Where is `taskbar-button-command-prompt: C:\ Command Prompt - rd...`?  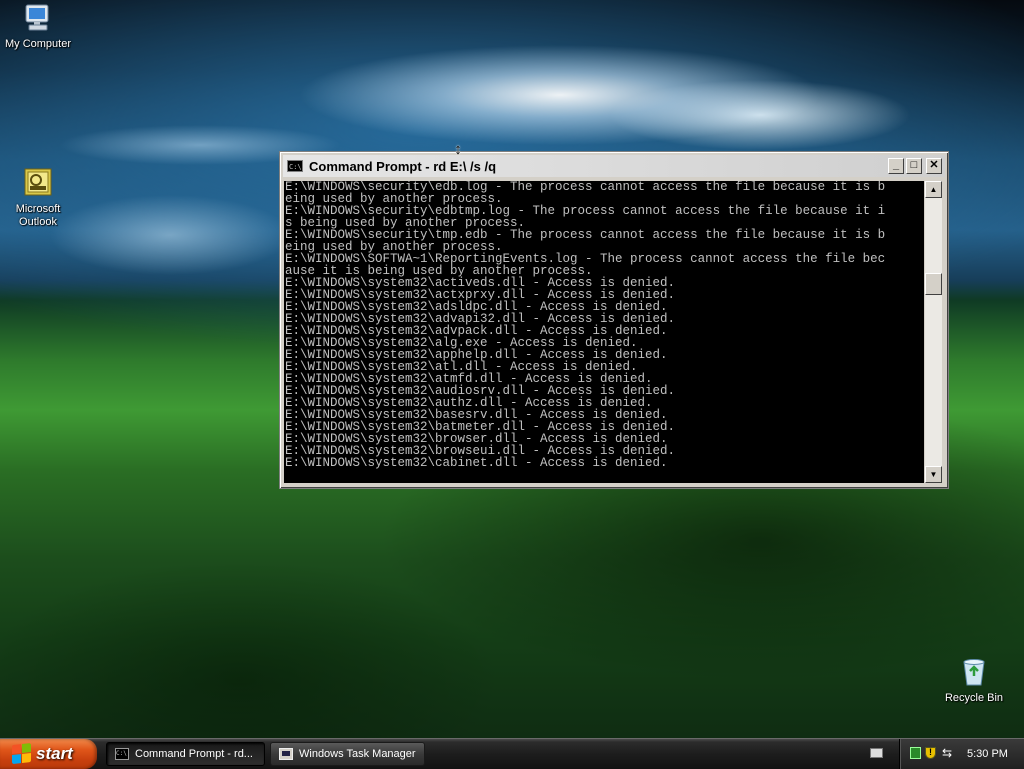 taskbar-button-command-prompt: C:\ Command Prompt - rd... is located at coordinates (185, 754).